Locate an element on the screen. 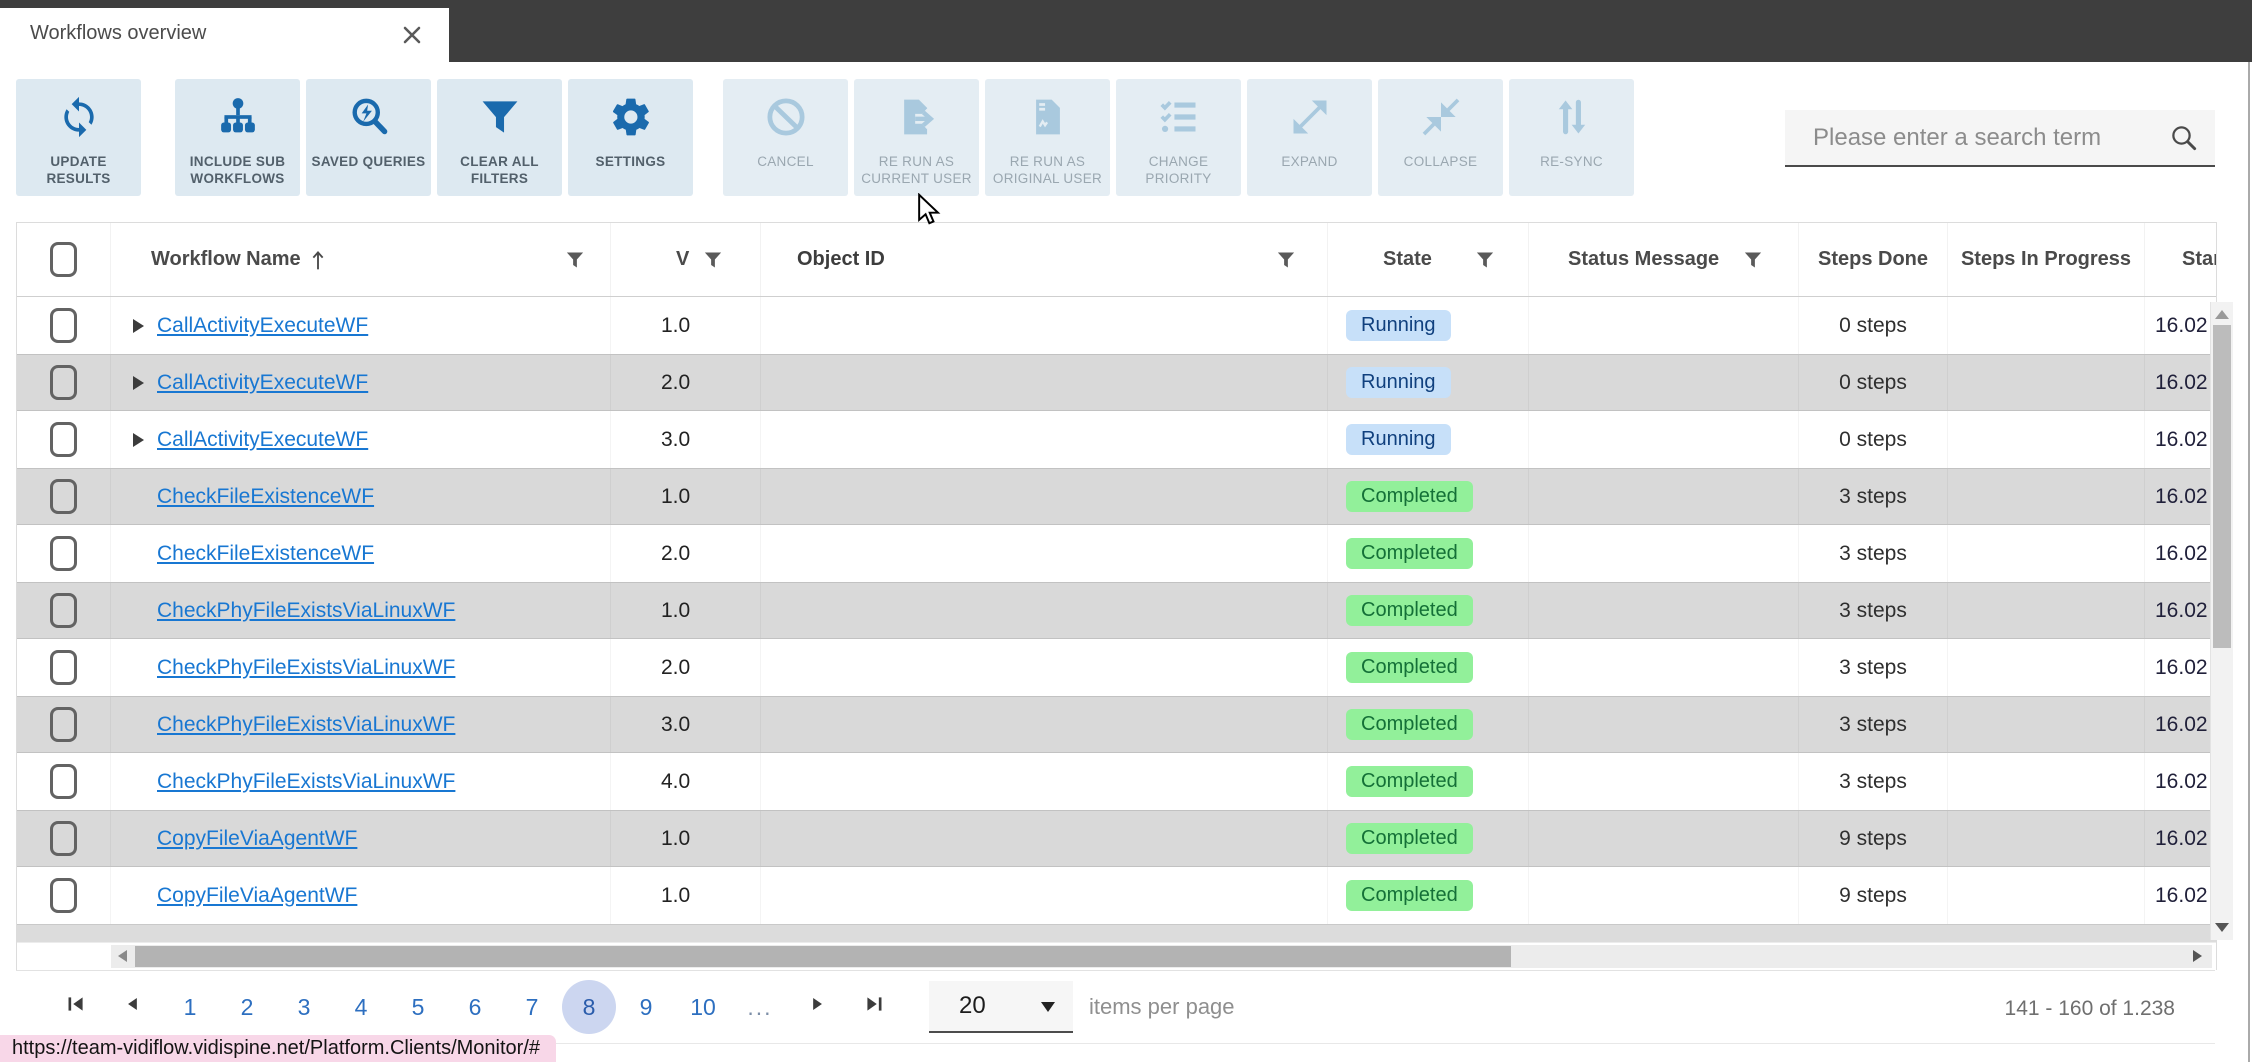 This screenshot has width=2252, height=1062. page-button-2: 2 is located at coordinates (247, 1007).